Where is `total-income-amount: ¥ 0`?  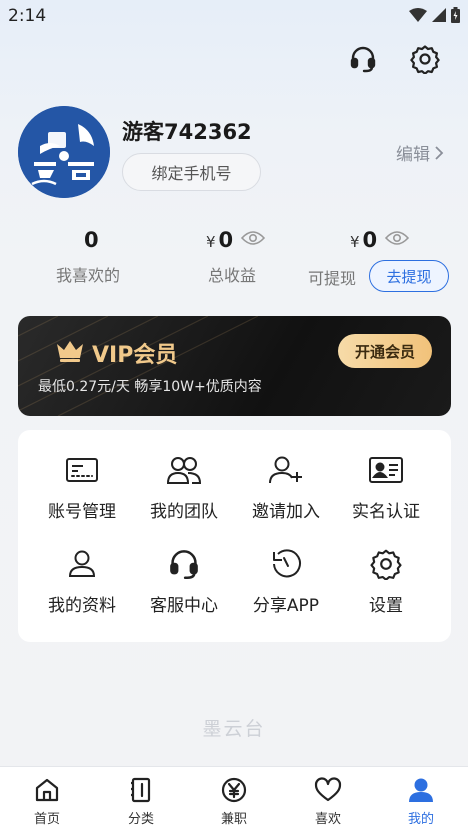 total-income-amount: ¥ 0 is located at coordinates (236, 240).